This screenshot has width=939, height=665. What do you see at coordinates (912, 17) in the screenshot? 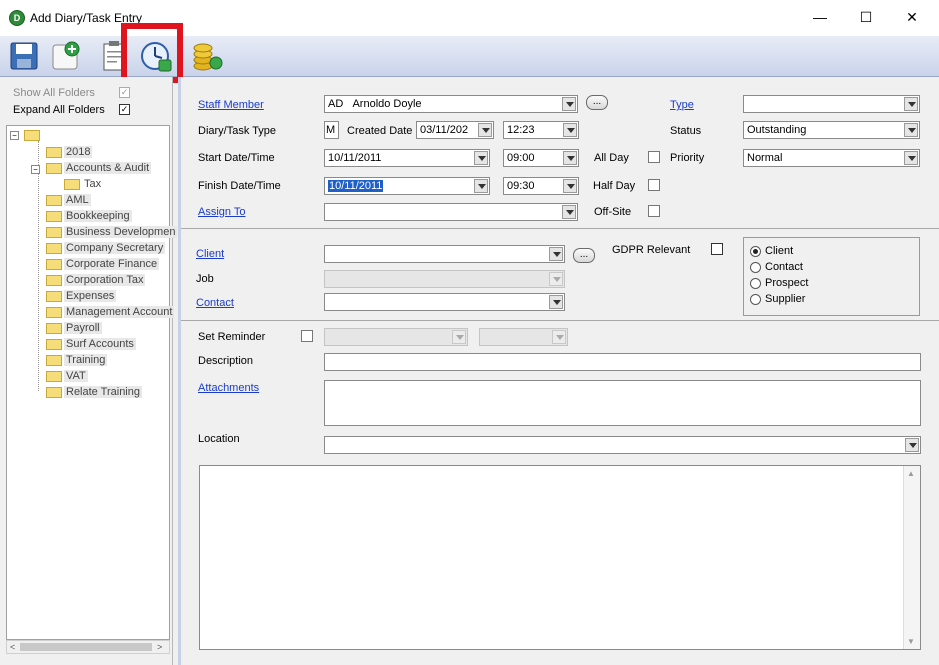
I see `close-button: ✕` at bounding box center [912, 17].